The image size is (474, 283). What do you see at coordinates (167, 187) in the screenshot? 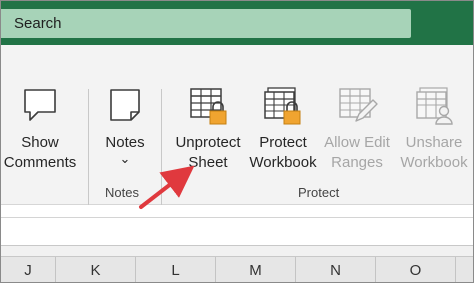
I see `annotation-arrow` at bounding box center [167, 187].